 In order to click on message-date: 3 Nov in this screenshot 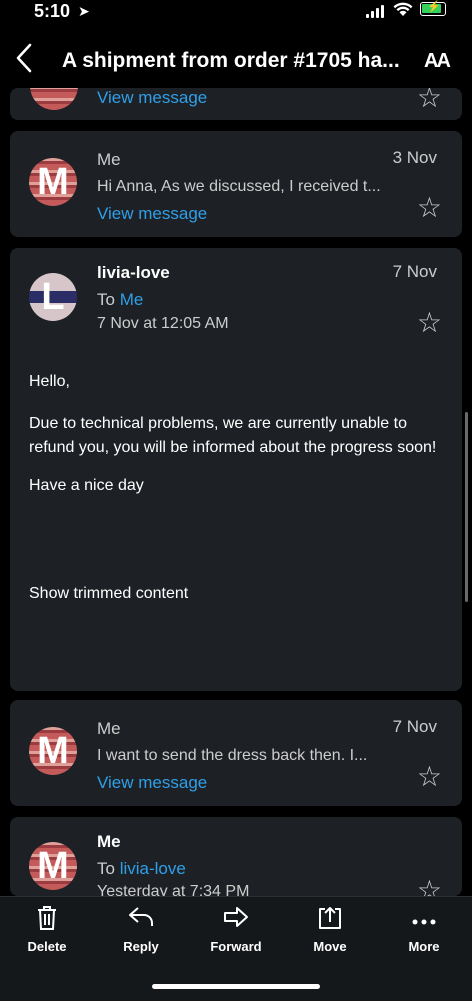, I will do `click(414, 157)`.